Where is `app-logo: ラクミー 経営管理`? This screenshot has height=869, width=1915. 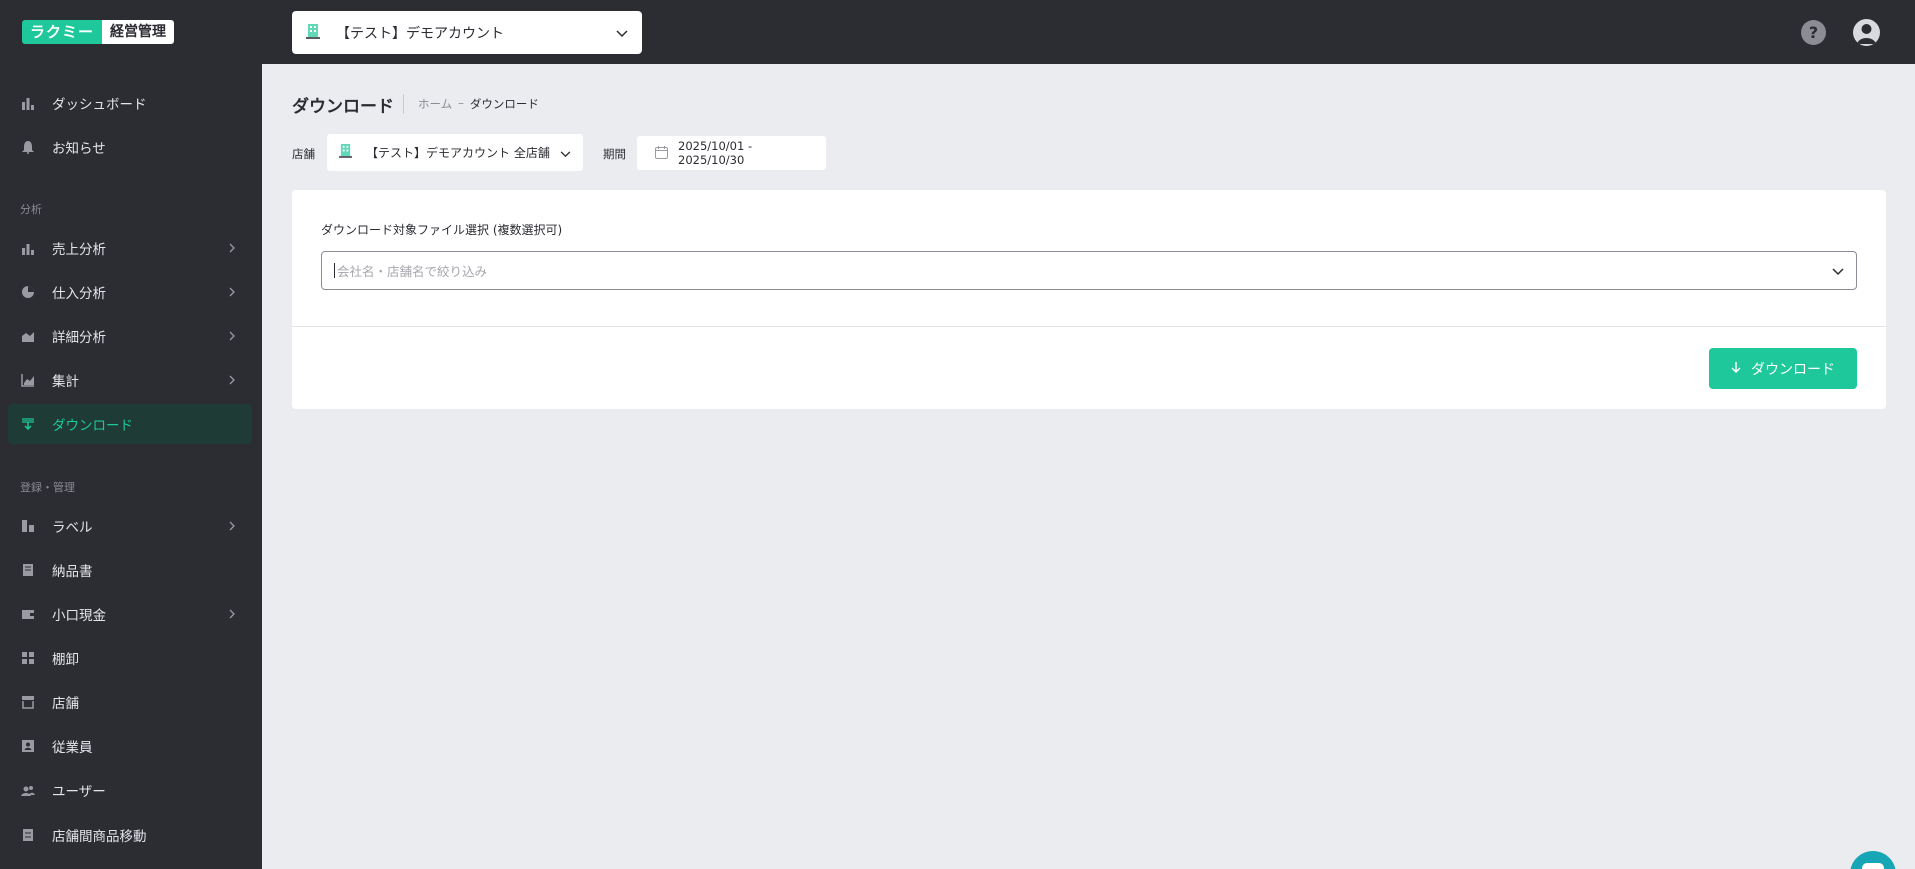
app-logo: ラクミー 経営管理 is located at coordinates (98, 32).